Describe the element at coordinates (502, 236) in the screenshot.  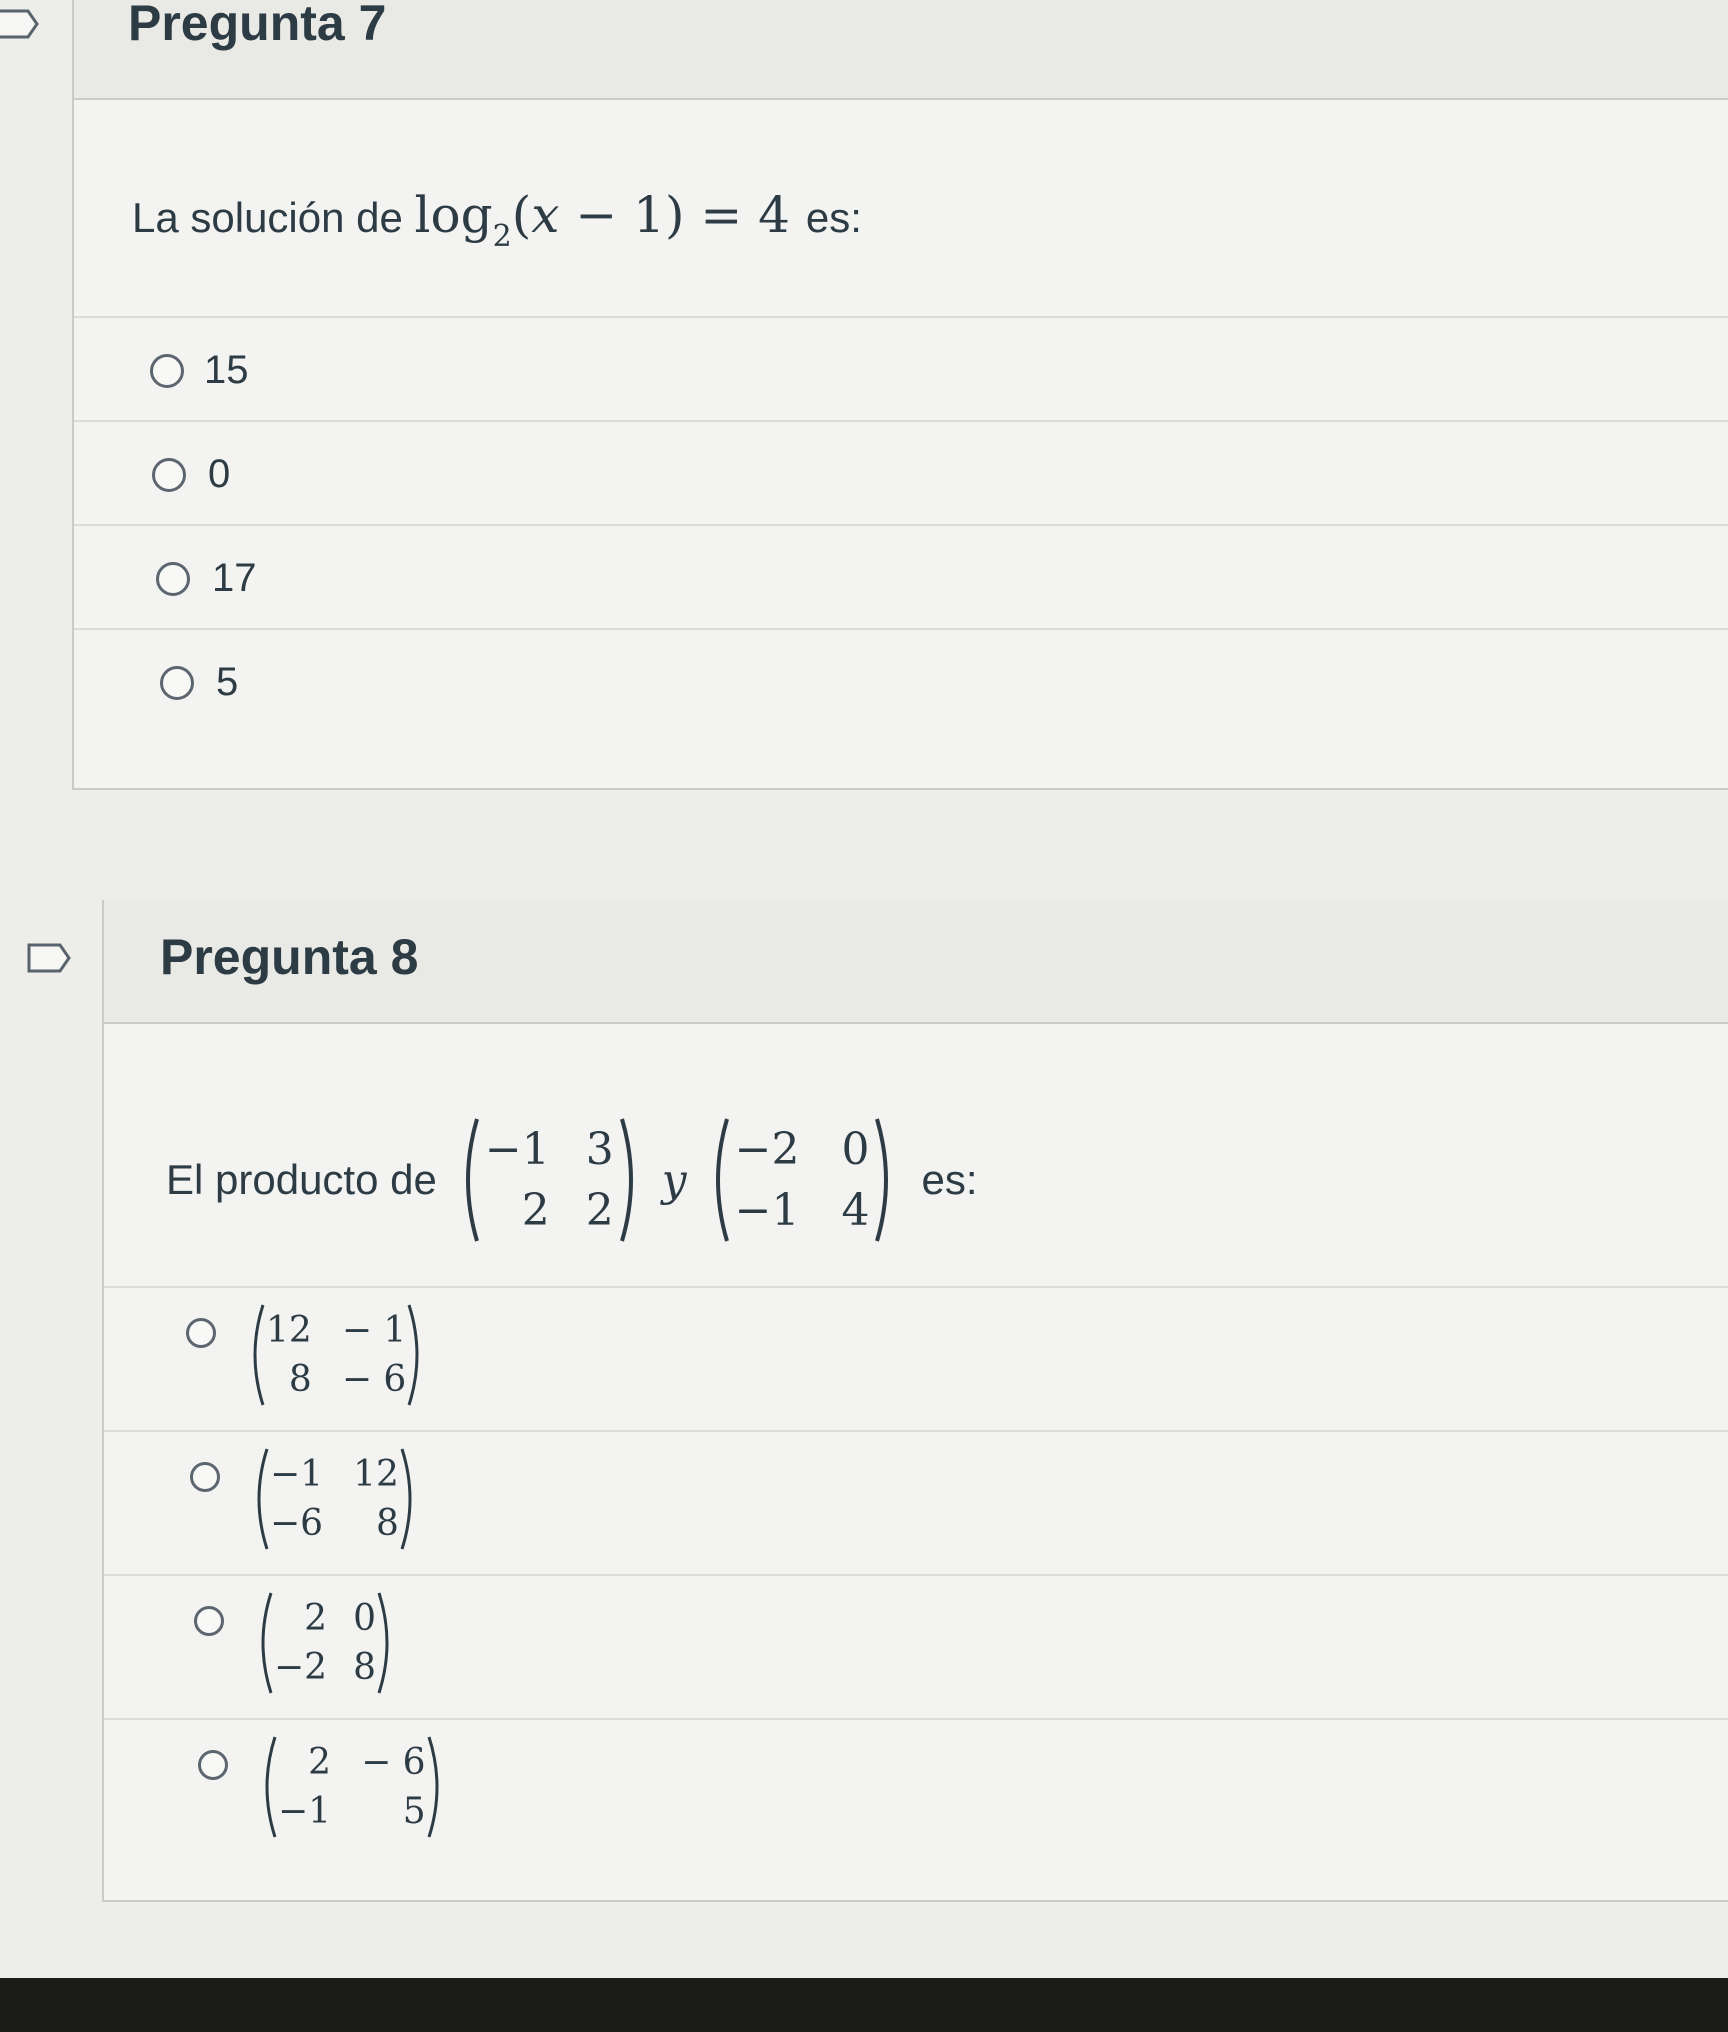
I see `equation-base: 2` at that location.